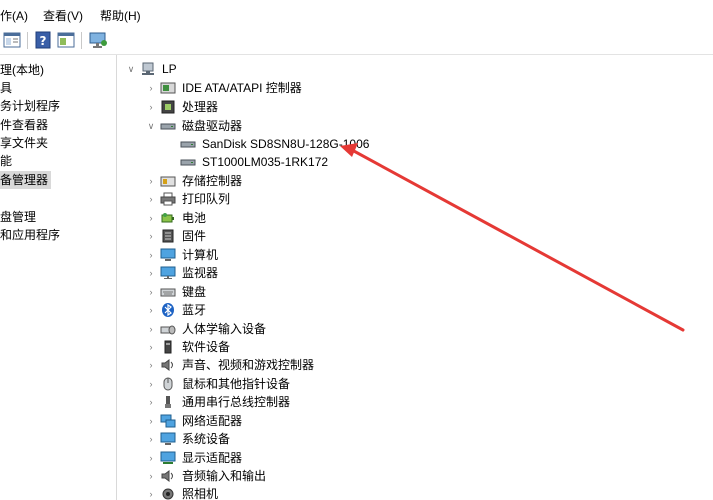 The height and width of the screenshot is (500, 713). What do you see at coordinates (296, 255) in the screenshot?
I see `tree-node: › 计算机` at bounding box center [296, 255].